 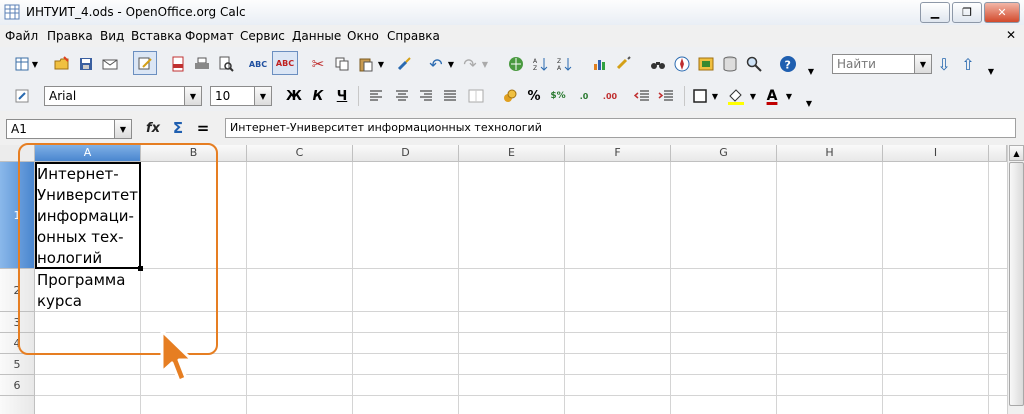 I want to click on align-left-icon, so click(x=376, y=96).